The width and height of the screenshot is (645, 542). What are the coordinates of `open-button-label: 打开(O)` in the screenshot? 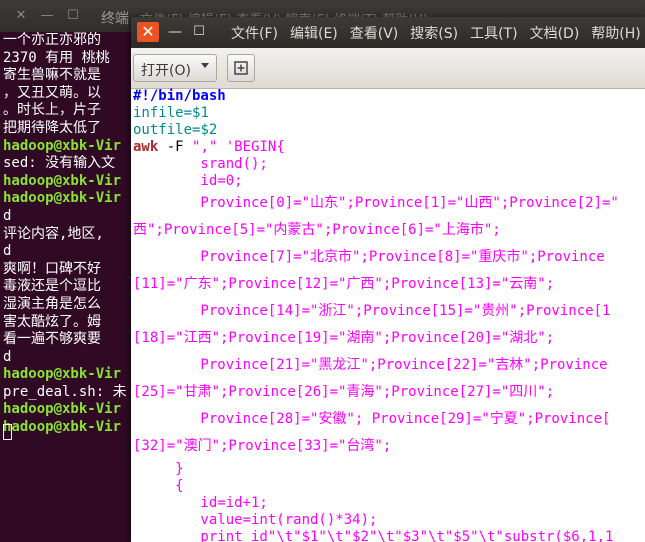 It's located at (166, 71).